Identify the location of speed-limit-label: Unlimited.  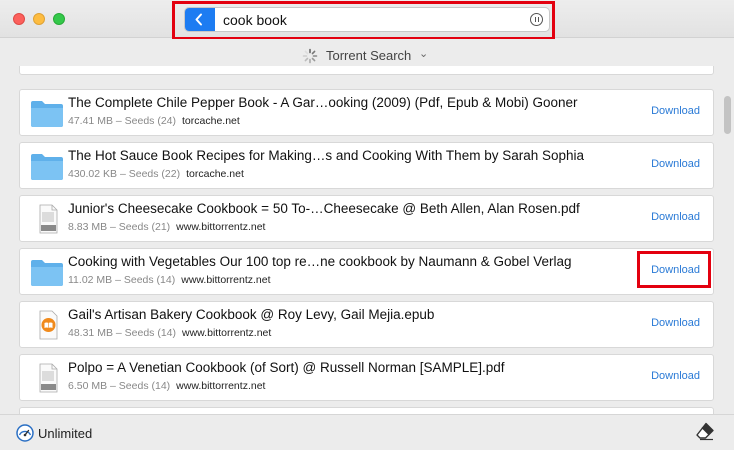
(65, 433).